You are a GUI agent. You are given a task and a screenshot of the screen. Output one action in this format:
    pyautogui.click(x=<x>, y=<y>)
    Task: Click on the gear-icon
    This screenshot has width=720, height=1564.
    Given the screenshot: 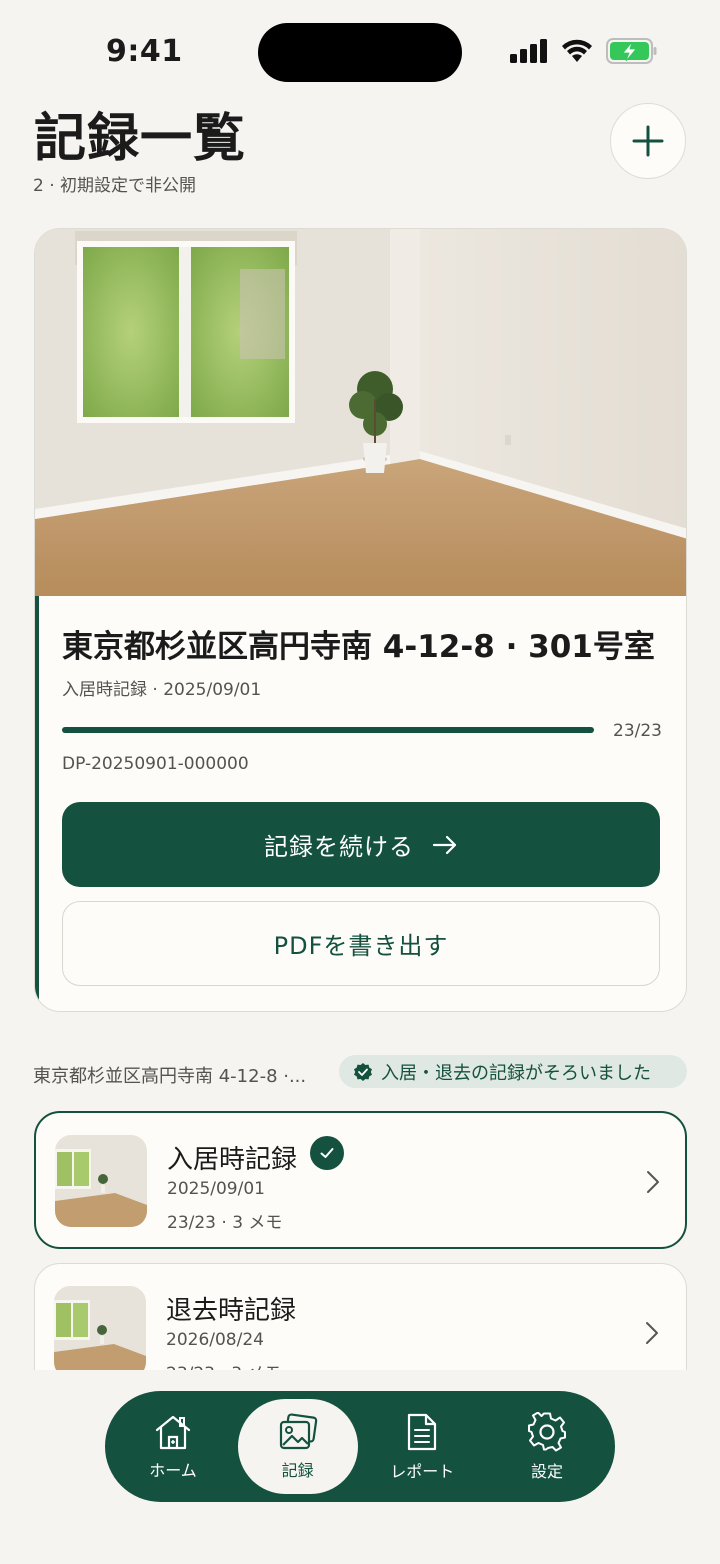 What is the action you would take?
    pyautogui.click(x=546, y=1431)
    